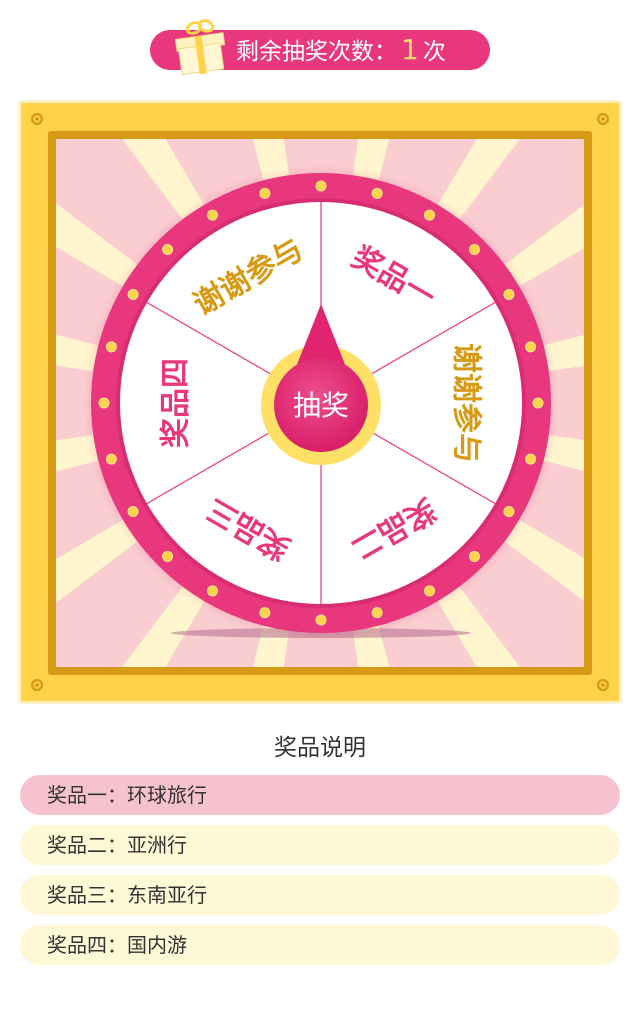 Image resolution: width=640 pixels, height=1010 pixels. Describe the element at coordinates (321, 405) in the screenshot. I see `start-button-label: 抽奖` at that location.